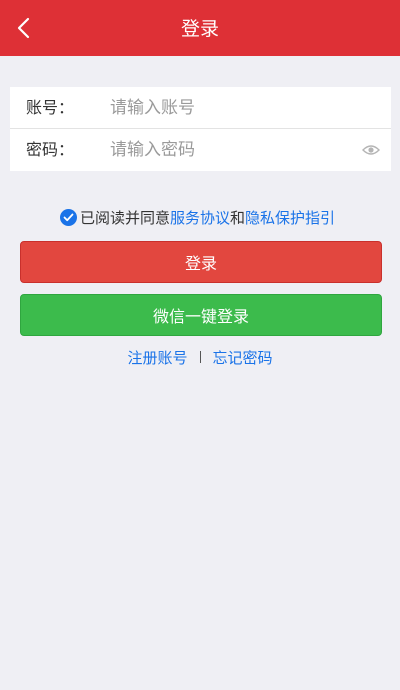  Describe the element at coordinates (235, 108) in the screenshot. I see `account-input` at that location.